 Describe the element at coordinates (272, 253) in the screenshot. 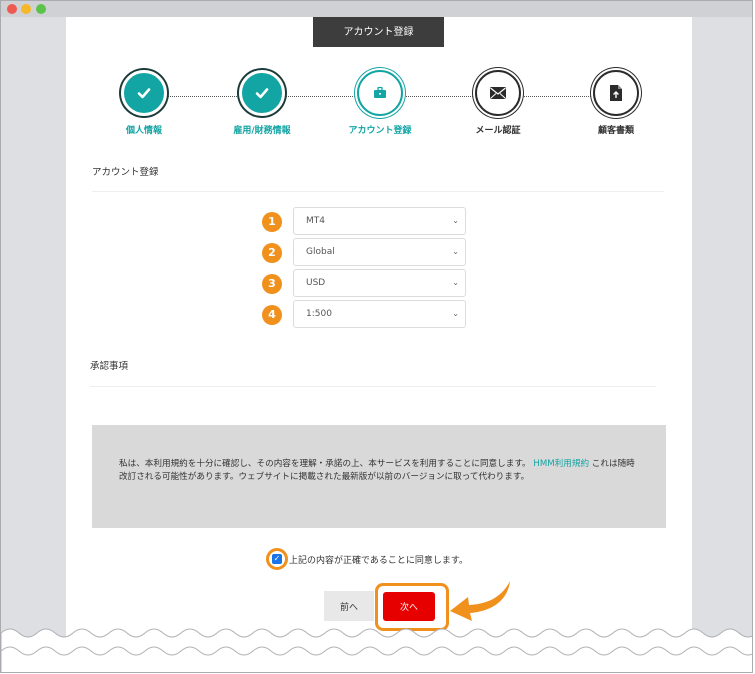

I see `step-number-badge: 2` at that location.